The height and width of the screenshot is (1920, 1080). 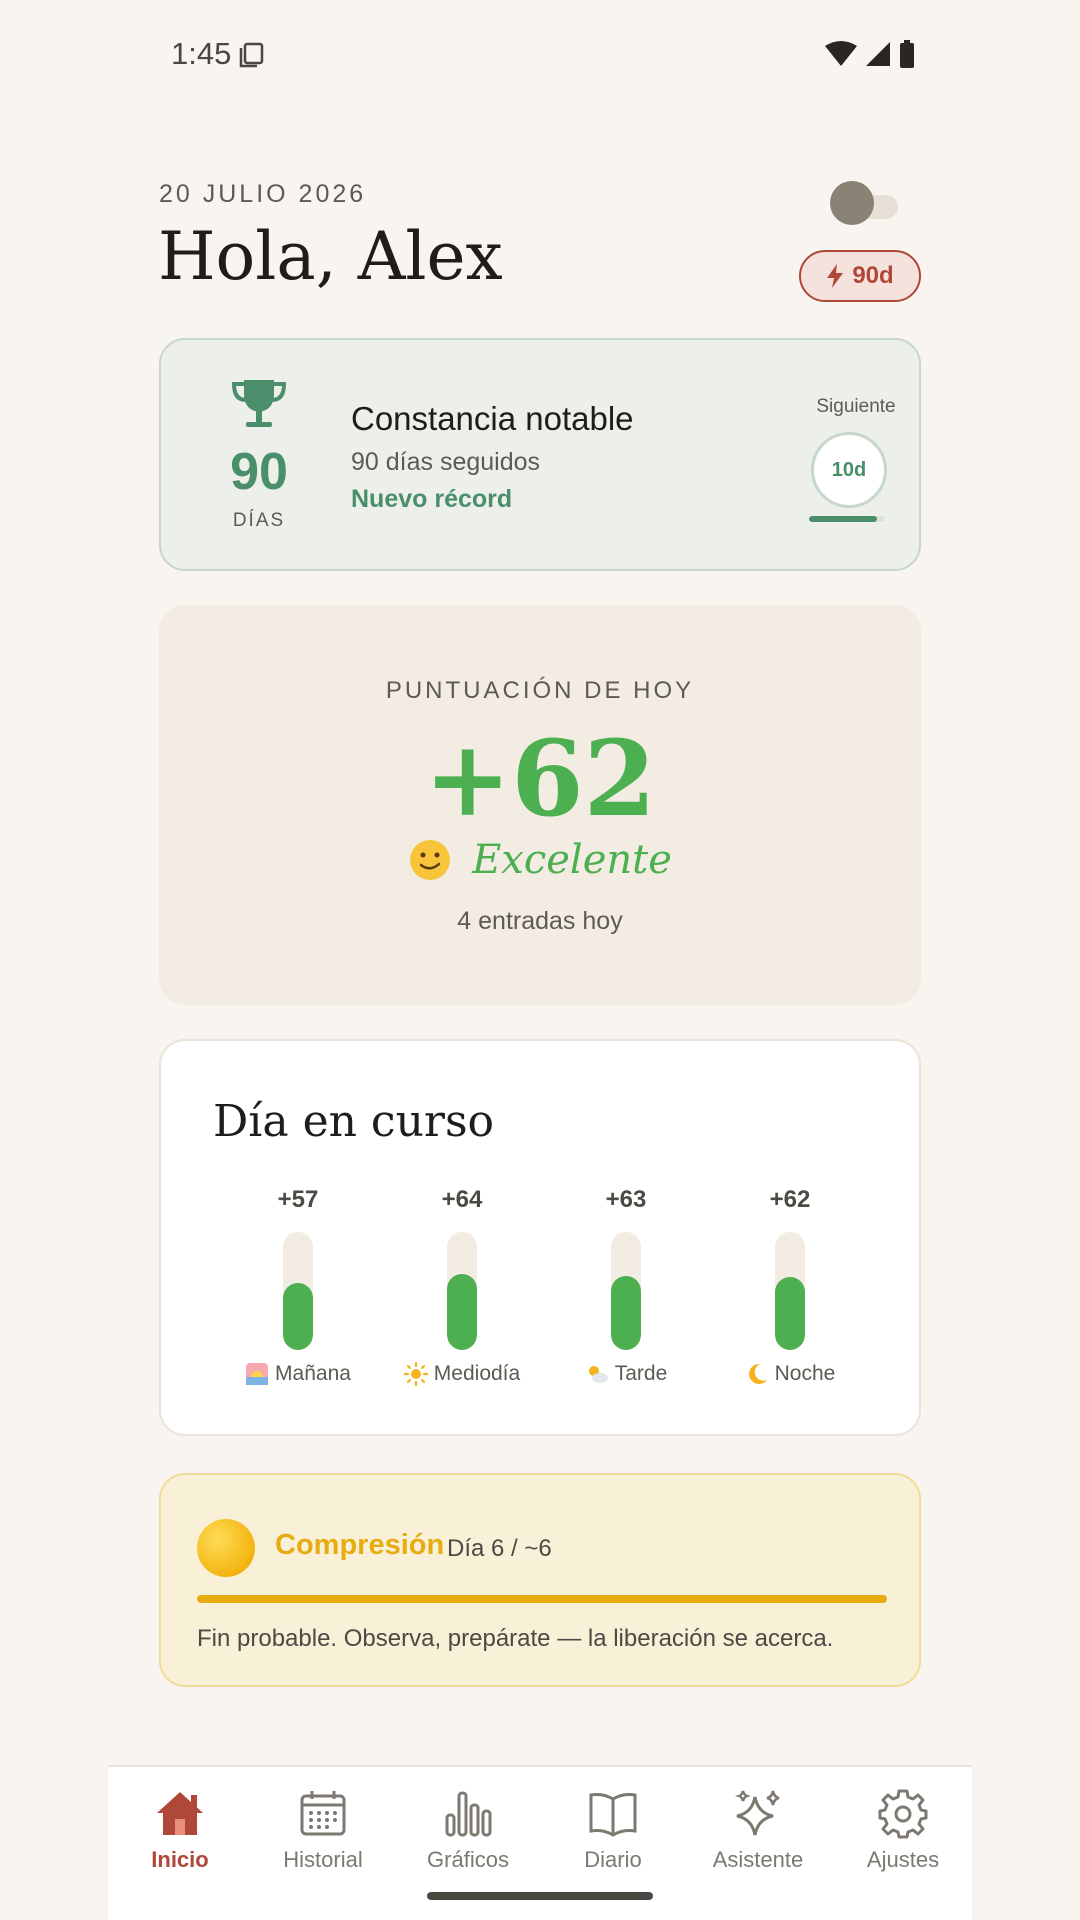 I want to click on signal-icon, so click(x=878, y=54).